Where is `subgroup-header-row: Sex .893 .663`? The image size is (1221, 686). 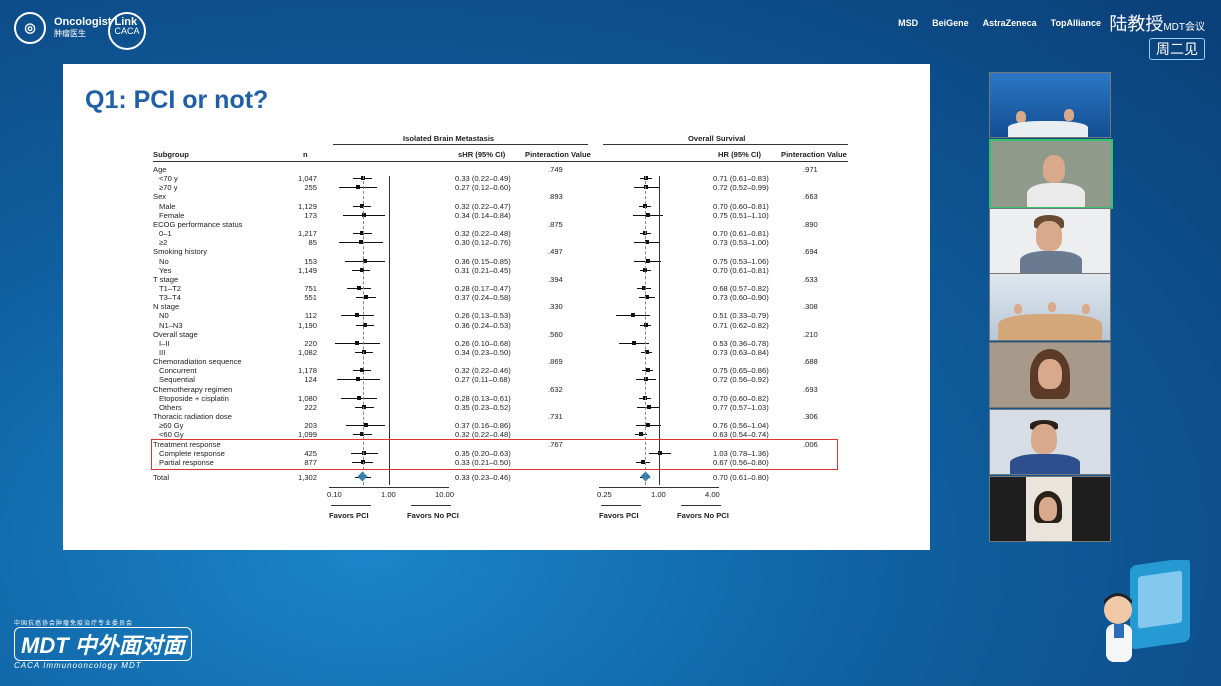
subgroup-header-row: Sex .893 .663 is located at coordinates (503, 196).